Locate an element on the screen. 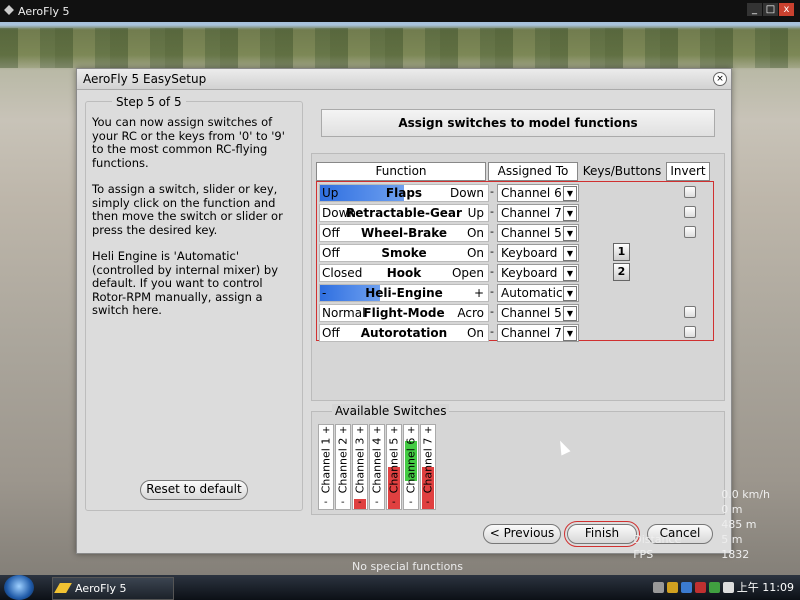 This screenshot has height=600, width=800. tray-bluetooth-icon is located at coordinates (686, 587).